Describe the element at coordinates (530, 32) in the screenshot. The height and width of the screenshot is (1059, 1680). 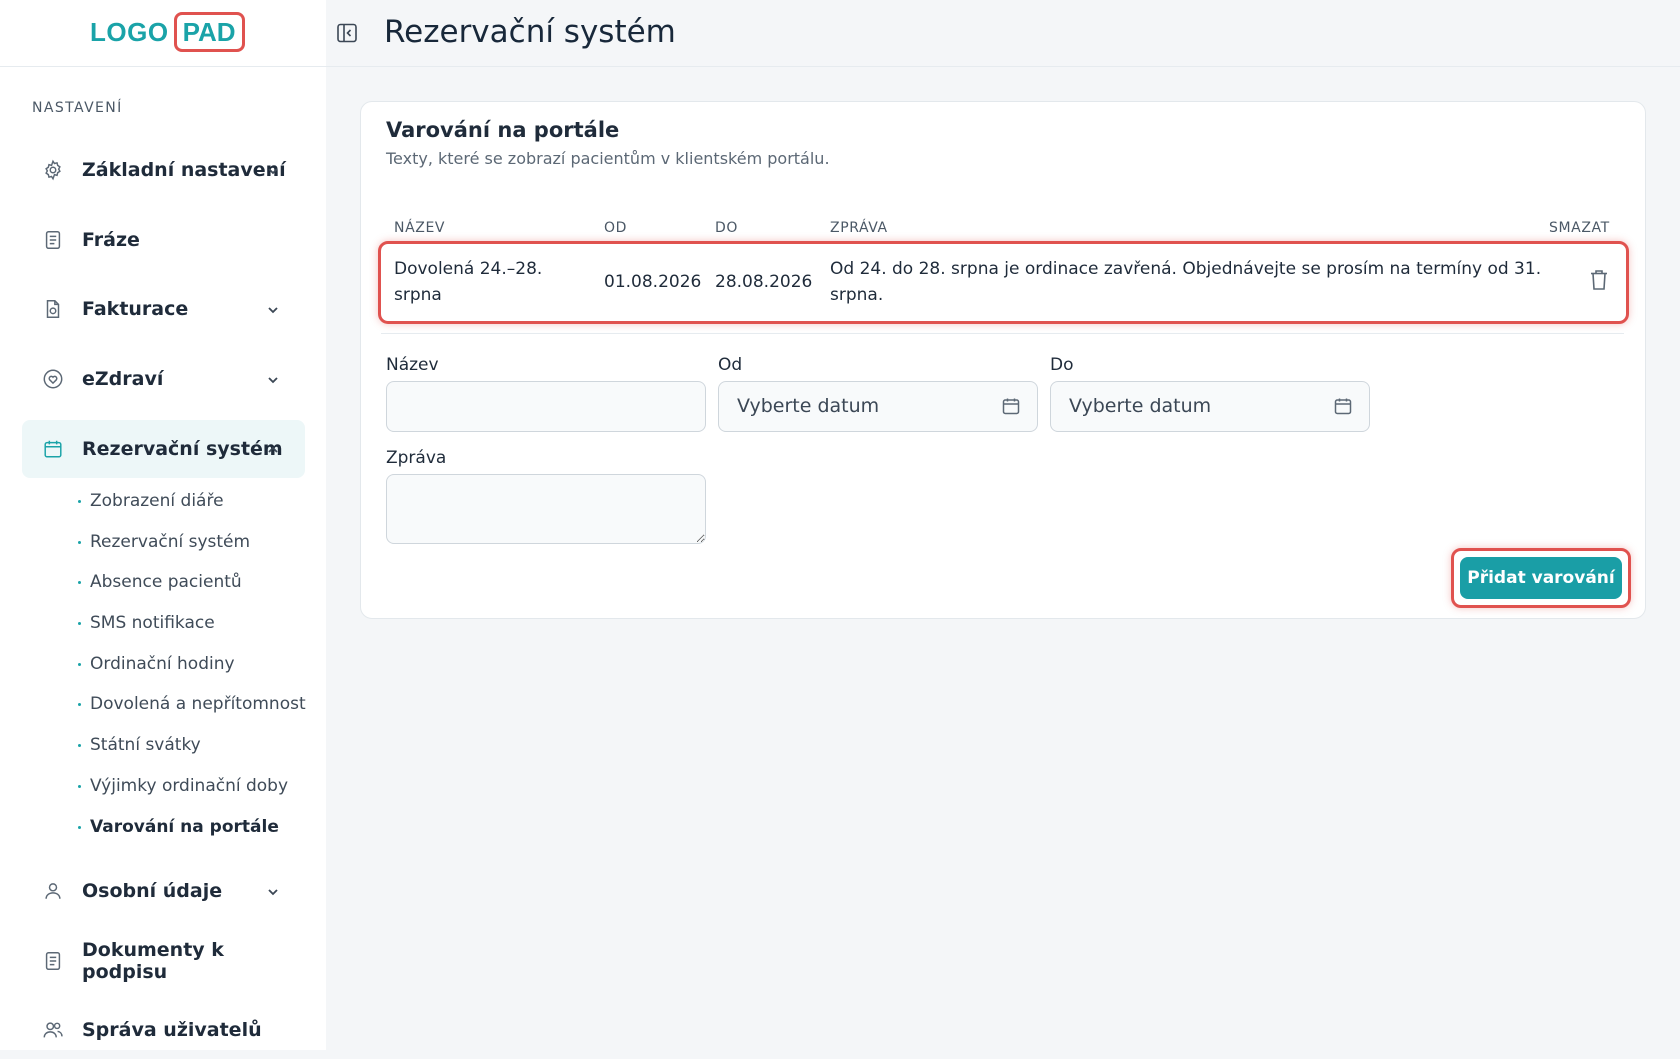
I see `page-title: Rezervační systém` at that location.